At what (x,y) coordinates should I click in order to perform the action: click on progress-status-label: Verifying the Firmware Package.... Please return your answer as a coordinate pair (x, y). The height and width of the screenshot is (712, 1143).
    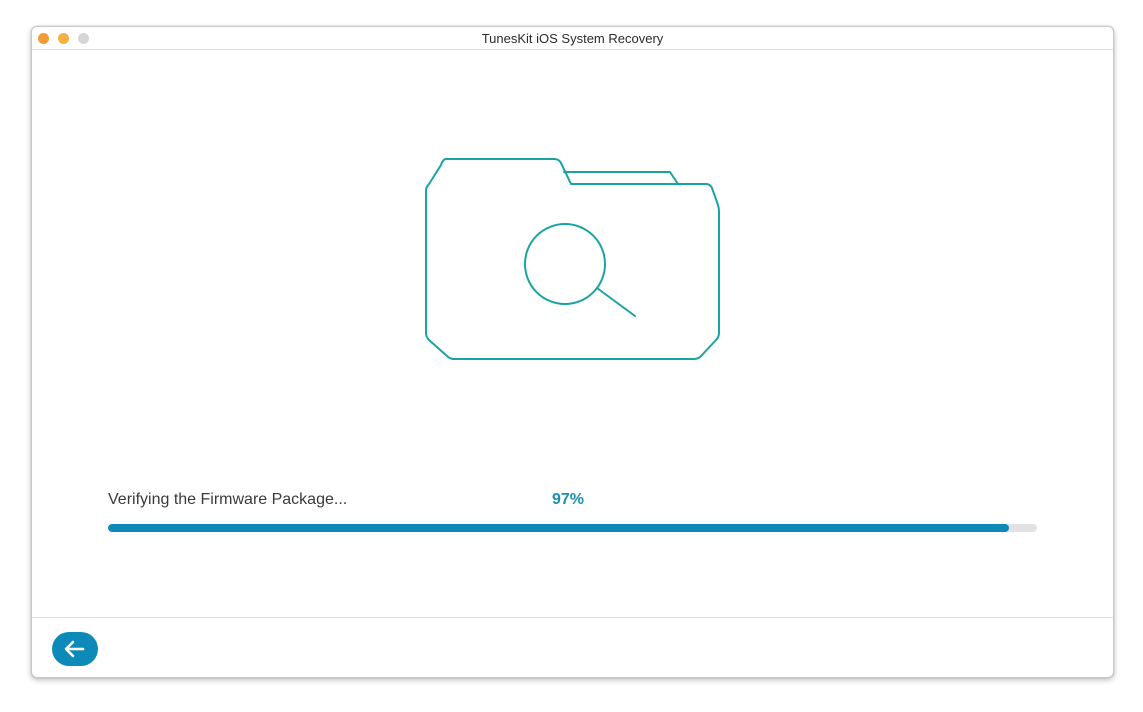
    Looking at the image, I should click on (228, 499).